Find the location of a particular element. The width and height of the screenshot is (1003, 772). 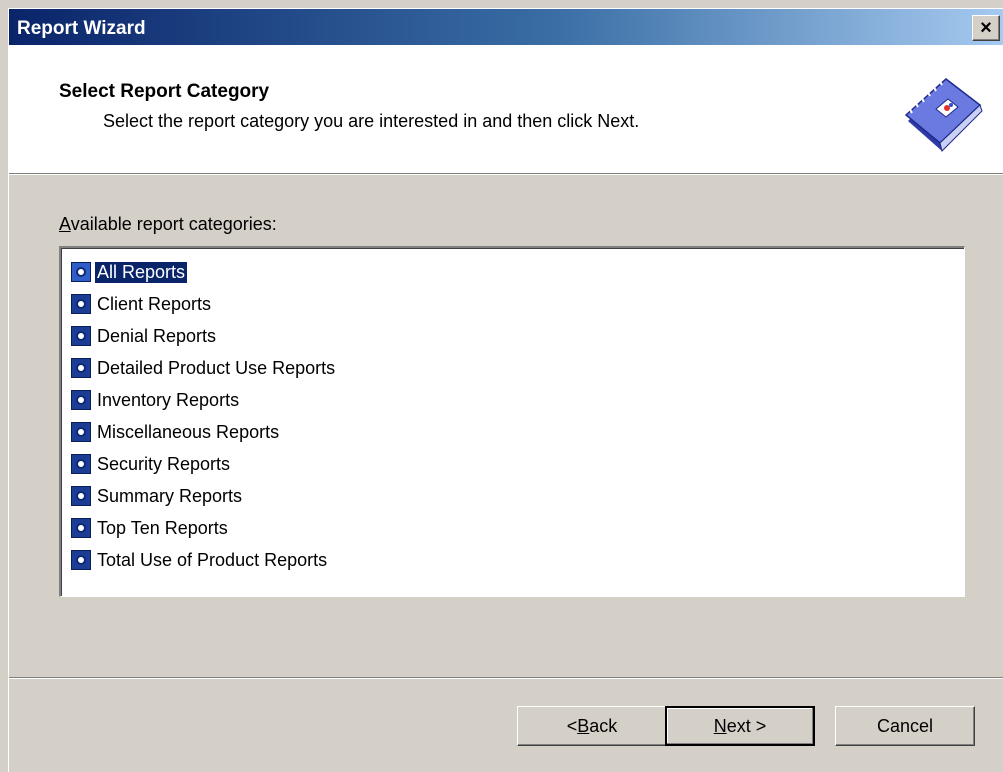

list-item: All Reports is located at coordinates (130, 272).